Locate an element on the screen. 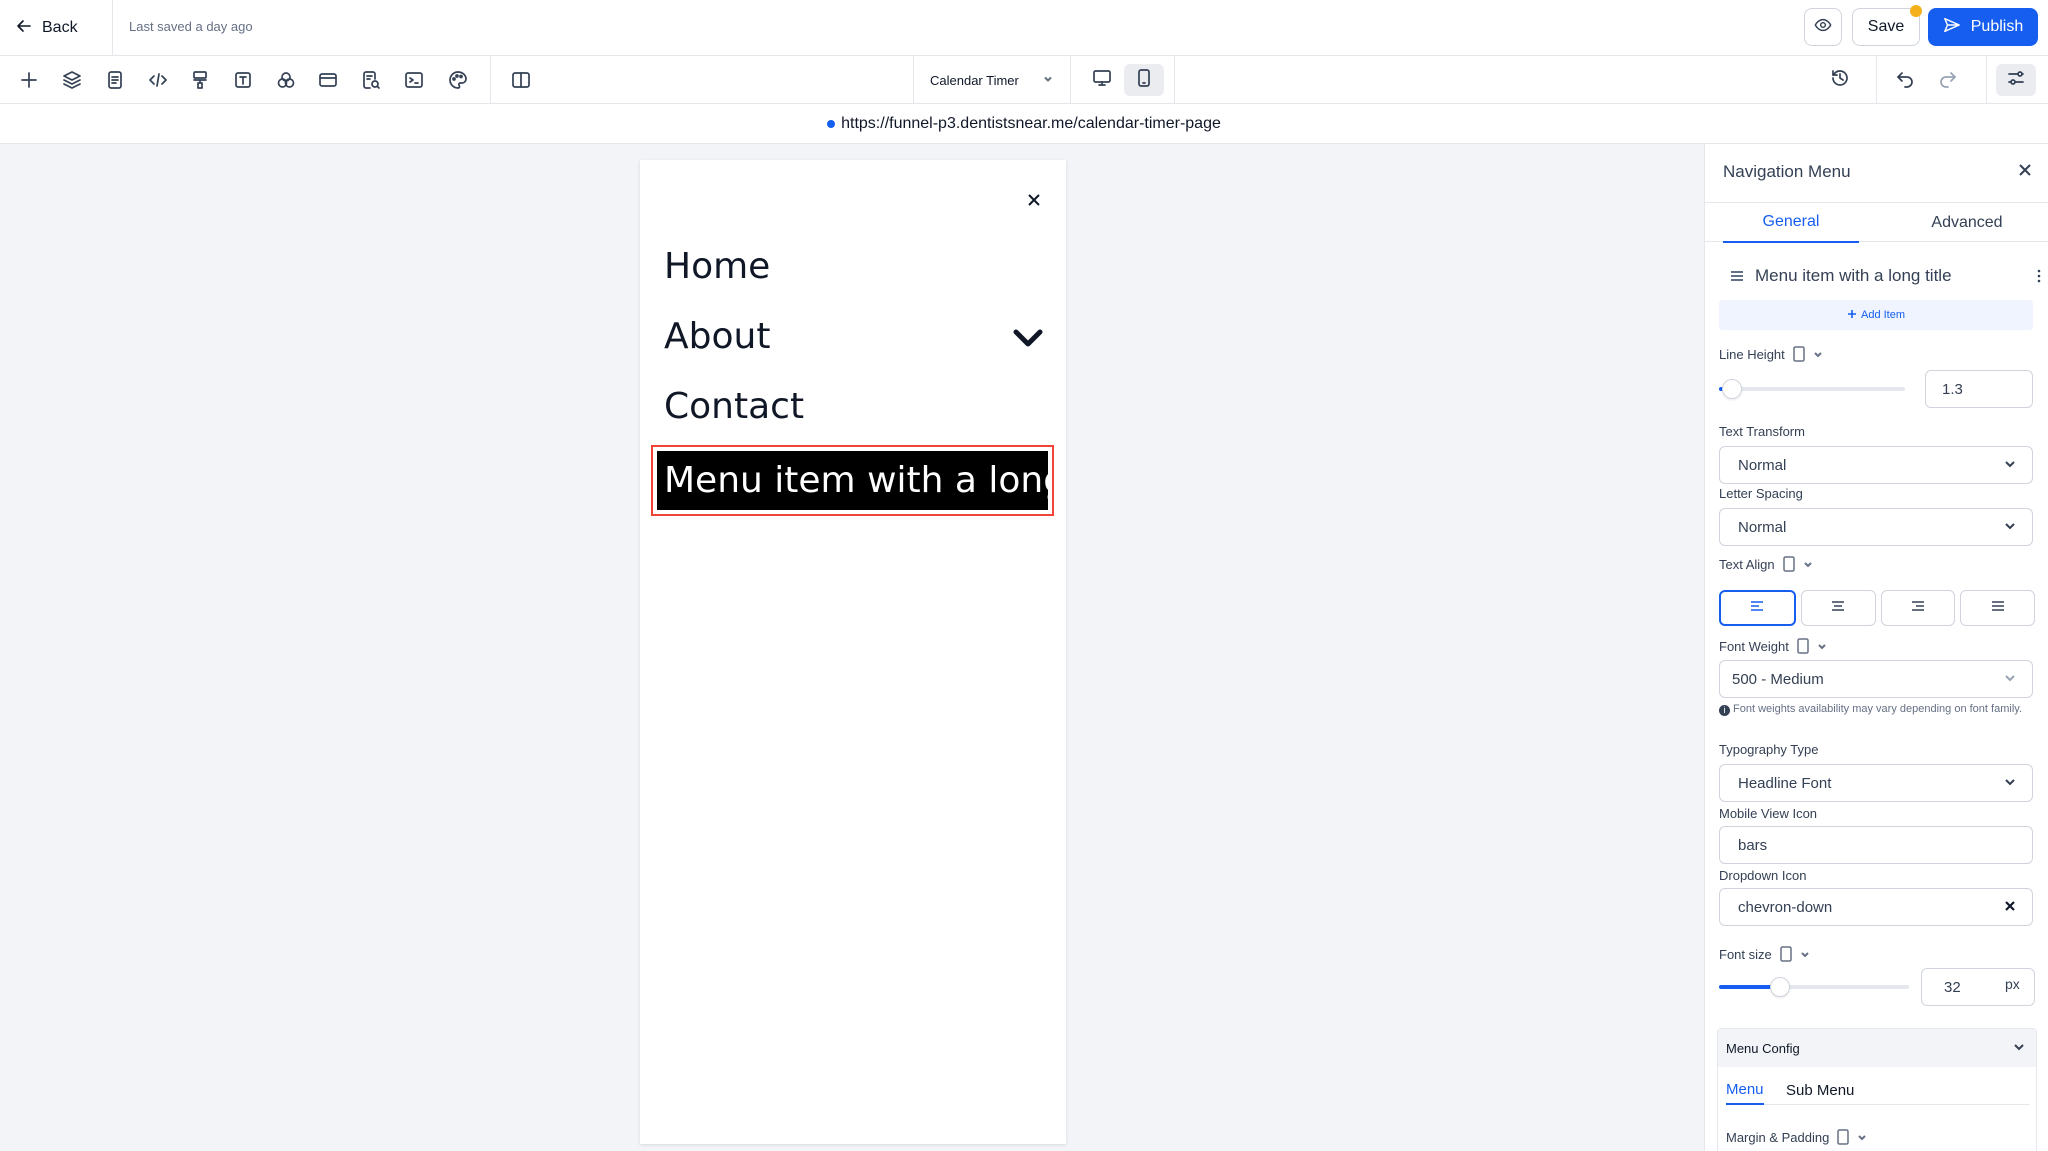 This screenshot has height=1151, width=2048. typography-type-label: Typography Type is located at coordinates (1769, 749).